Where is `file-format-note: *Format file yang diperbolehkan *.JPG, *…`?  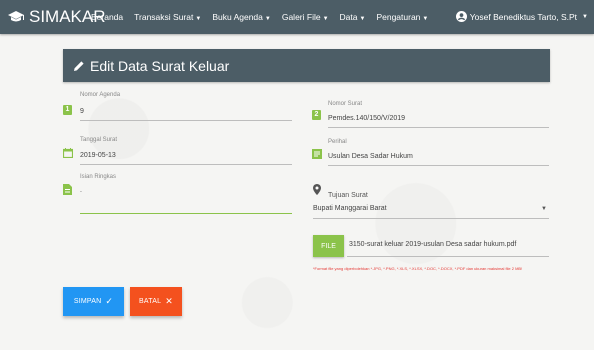 file-format-note: *Format file yang diperbolehkan *.JPG, *… is located at coordinates (418, 268).